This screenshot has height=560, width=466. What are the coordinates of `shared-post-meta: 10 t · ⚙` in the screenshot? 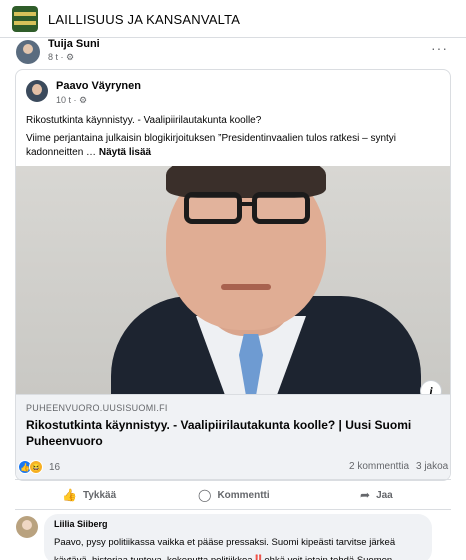 It's located at (72, 100).